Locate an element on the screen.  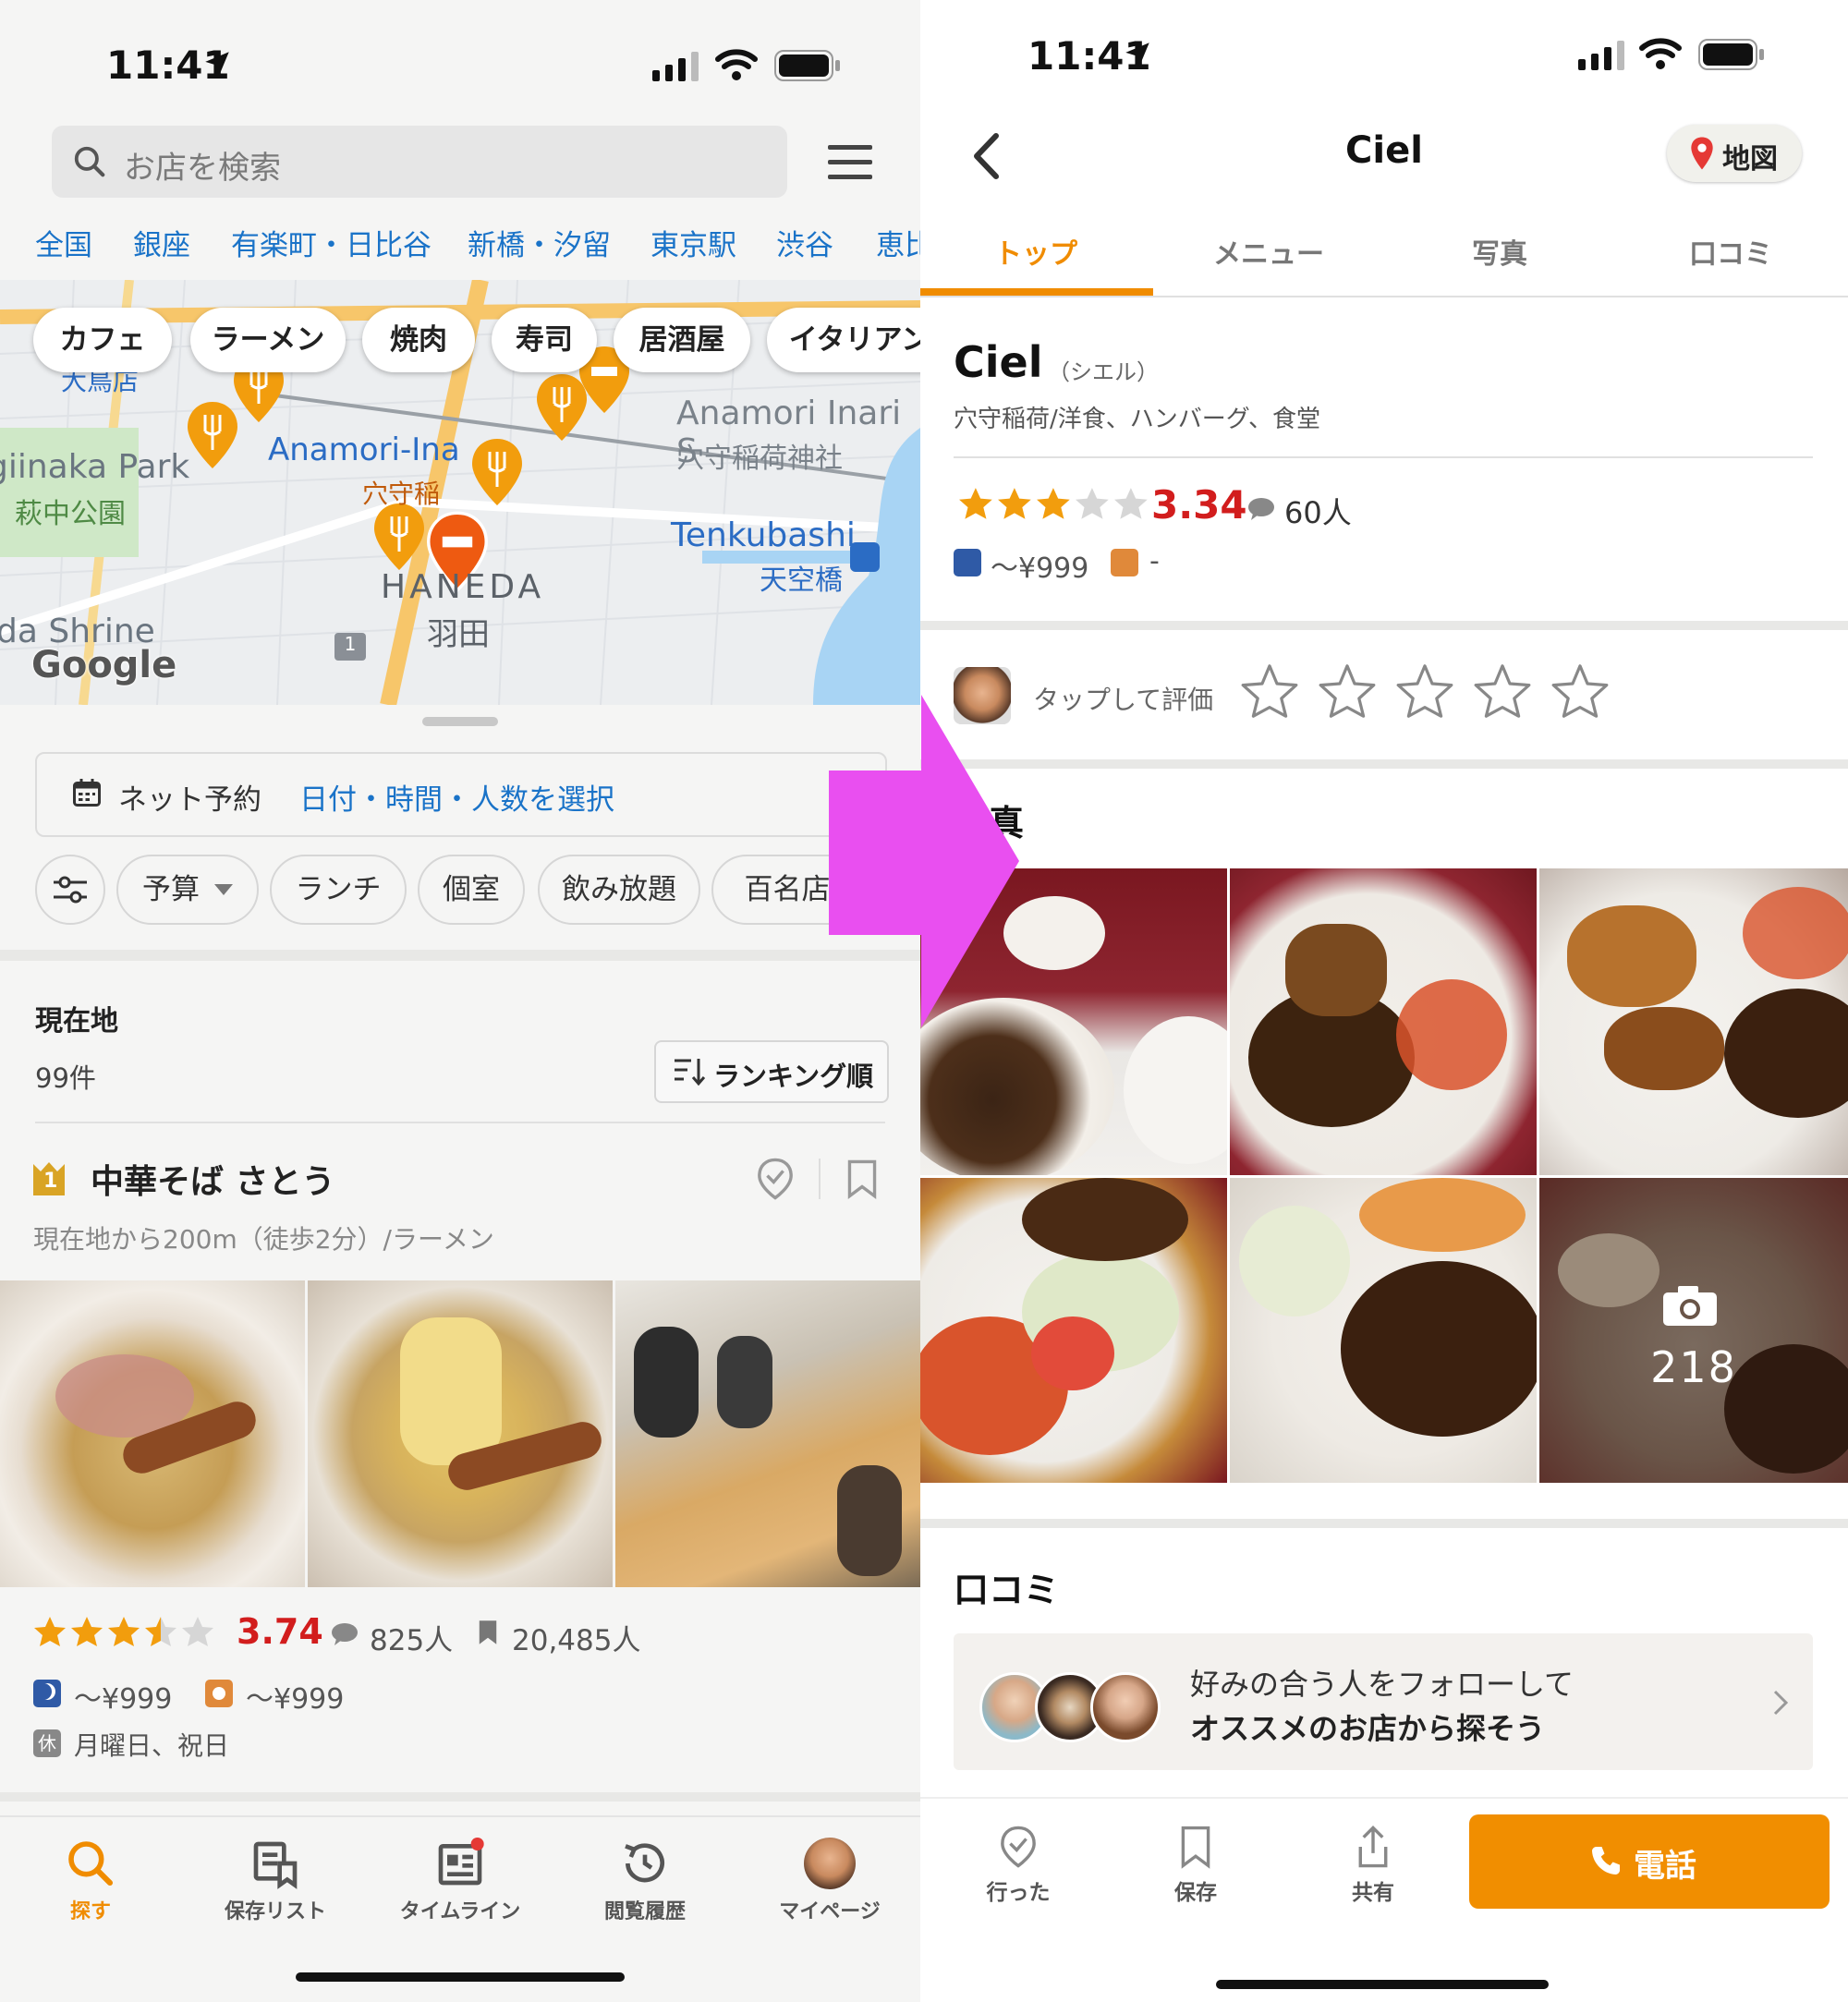
active-tab-indicator is located at coordinates (1036, 292).